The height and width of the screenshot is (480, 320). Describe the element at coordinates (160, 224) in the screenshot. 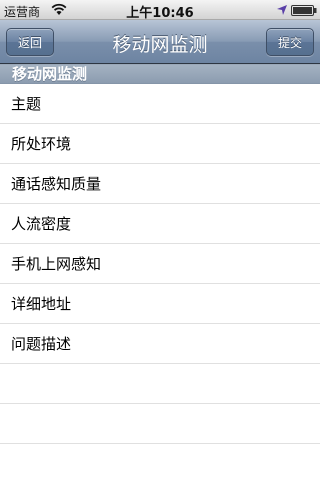

I see `list-item-crowd-density: 人流密度` at that location.